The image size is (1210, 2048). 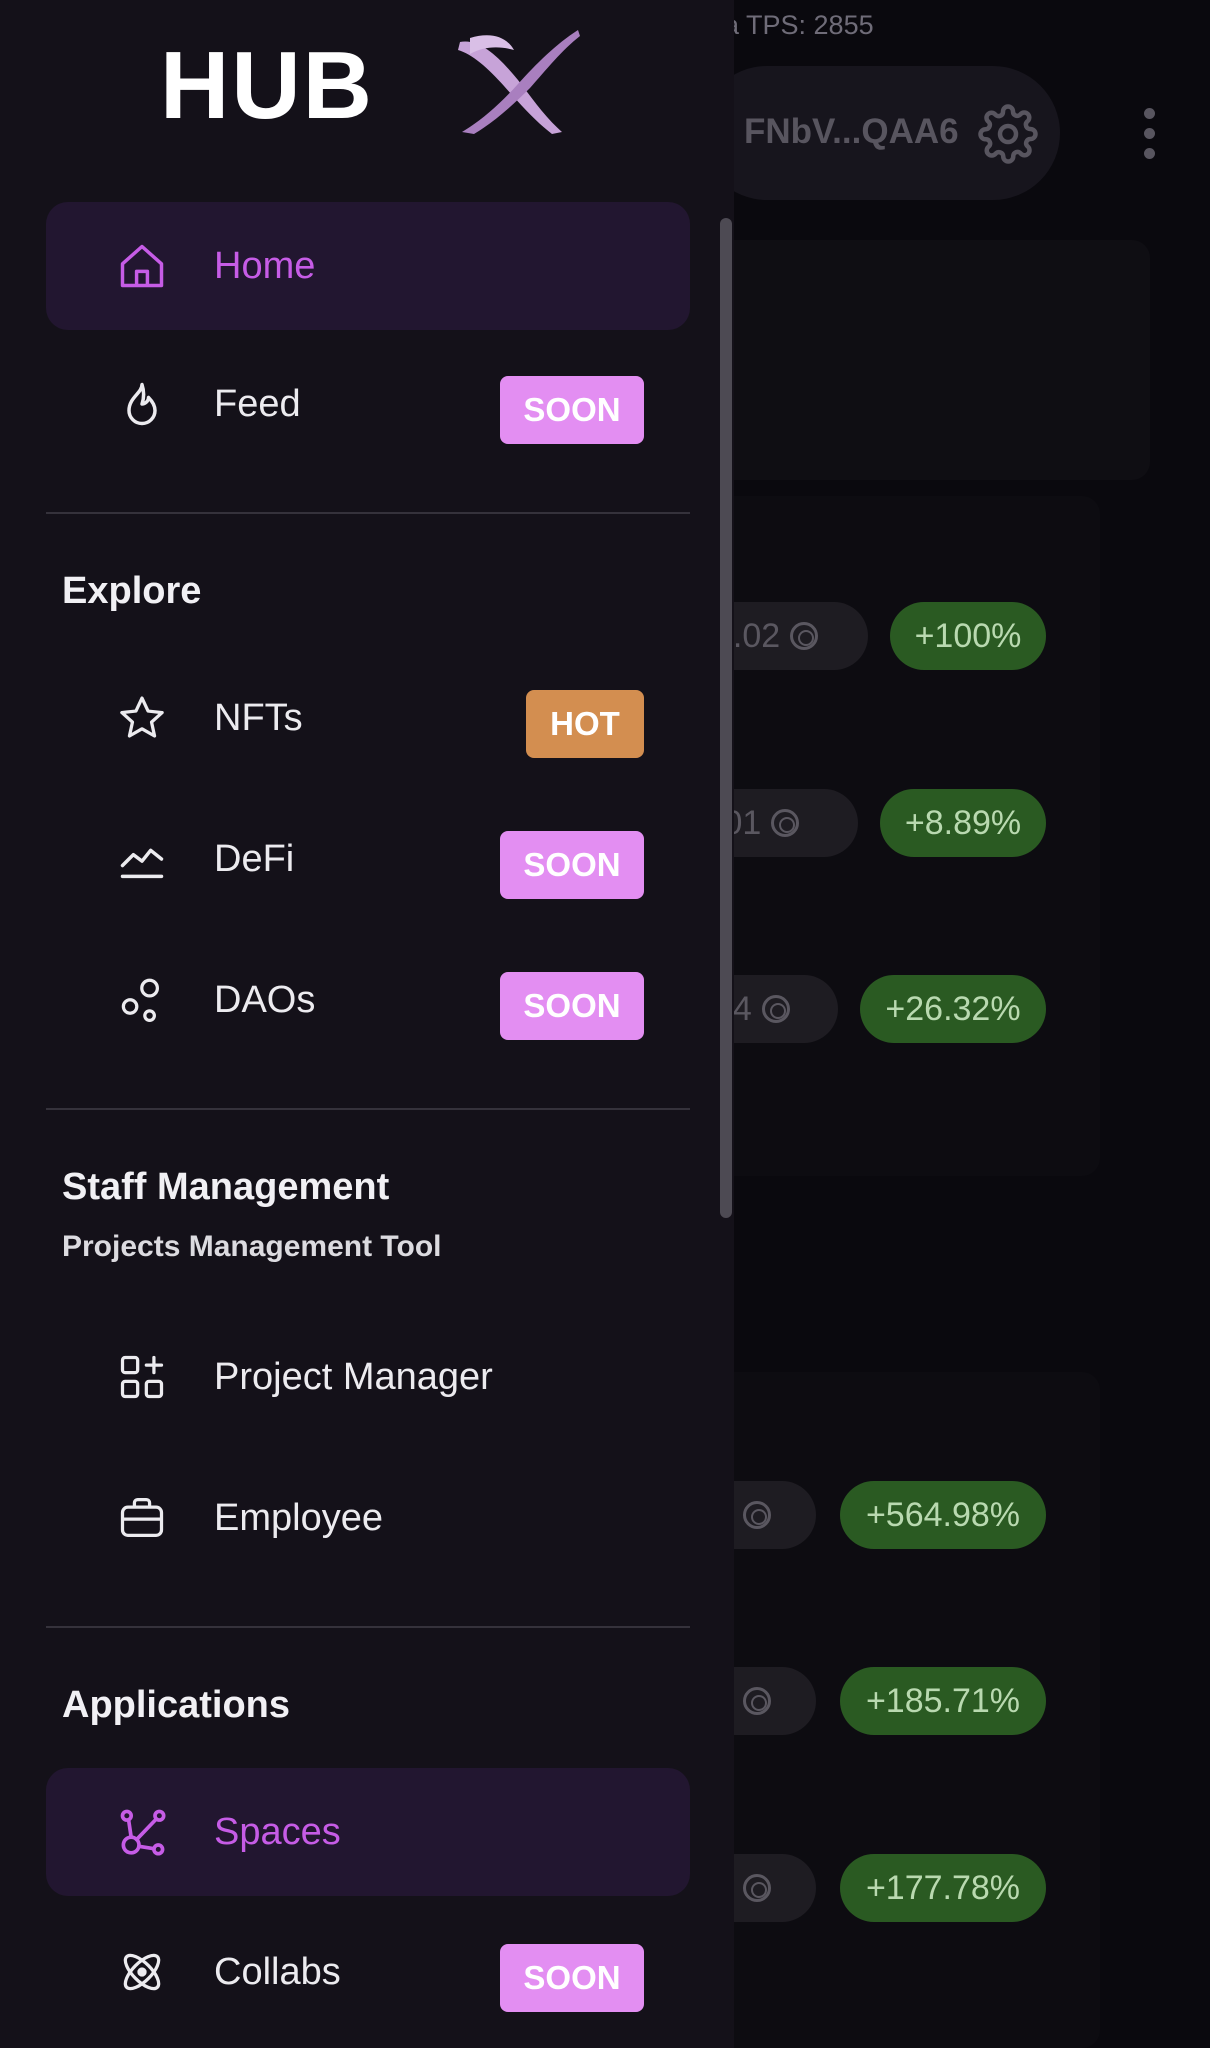 I want to click on tps-indicator: a TPS: 2855, so click(x=799, y=25).